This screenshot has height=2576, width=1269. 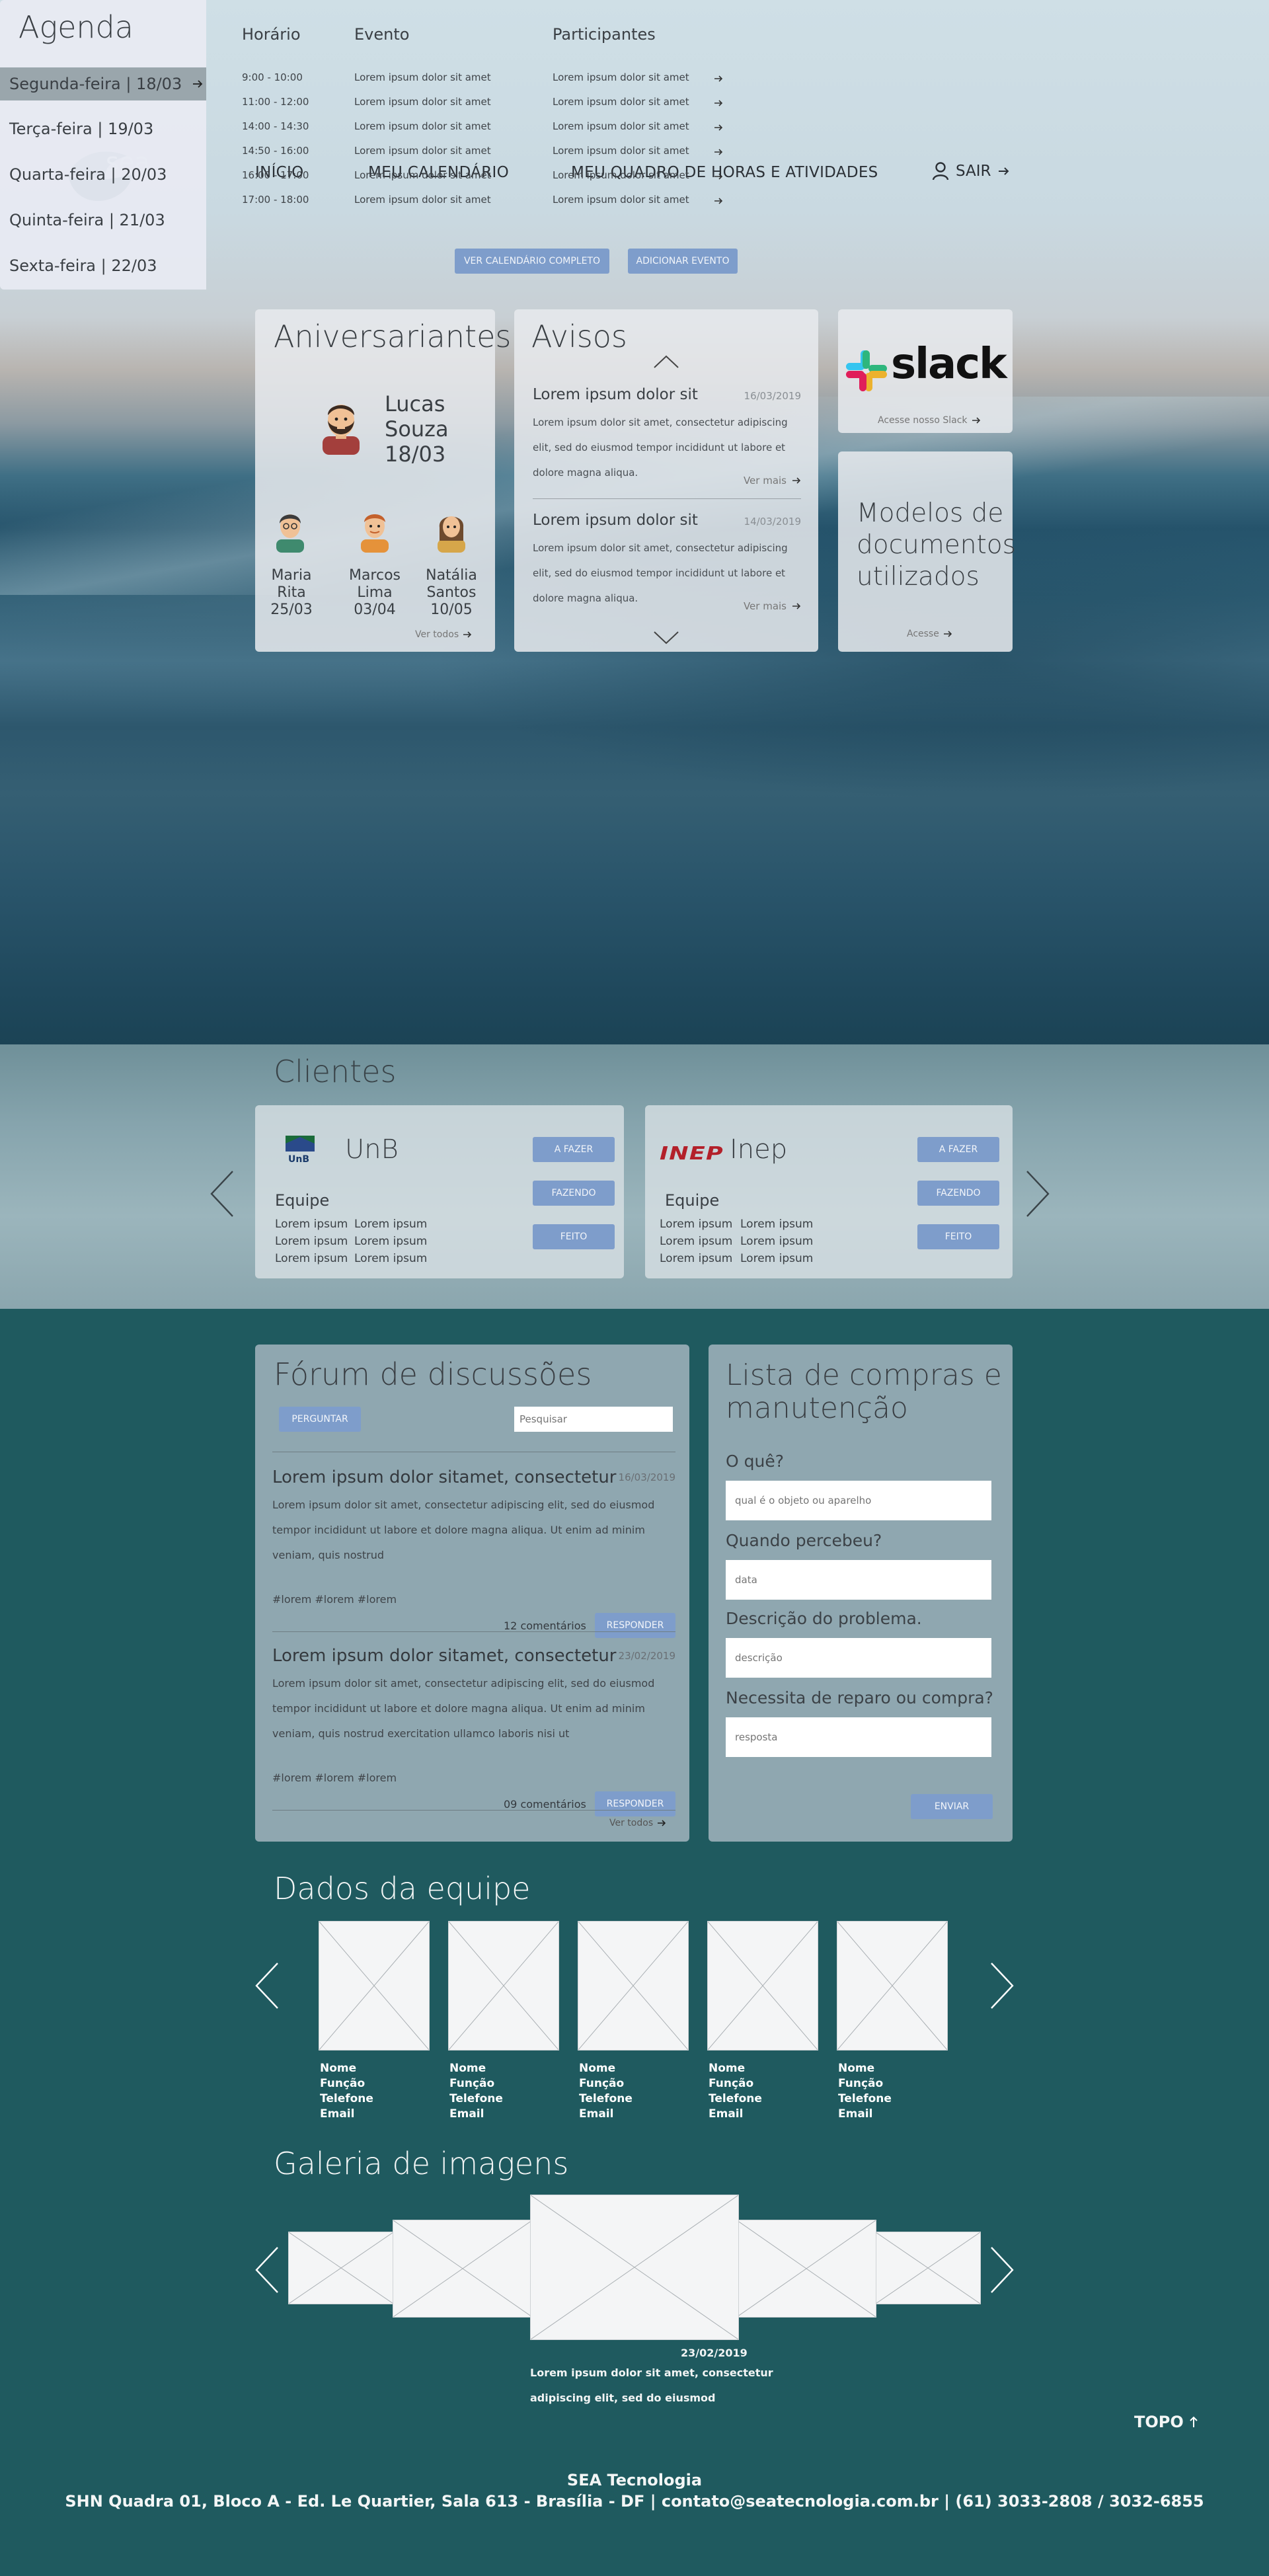 What do you see at coordinates (334, 1599) in the screenshot?
I see `post-tags: #lorem #lorem #lorem` at bounding box center [334, 1599].